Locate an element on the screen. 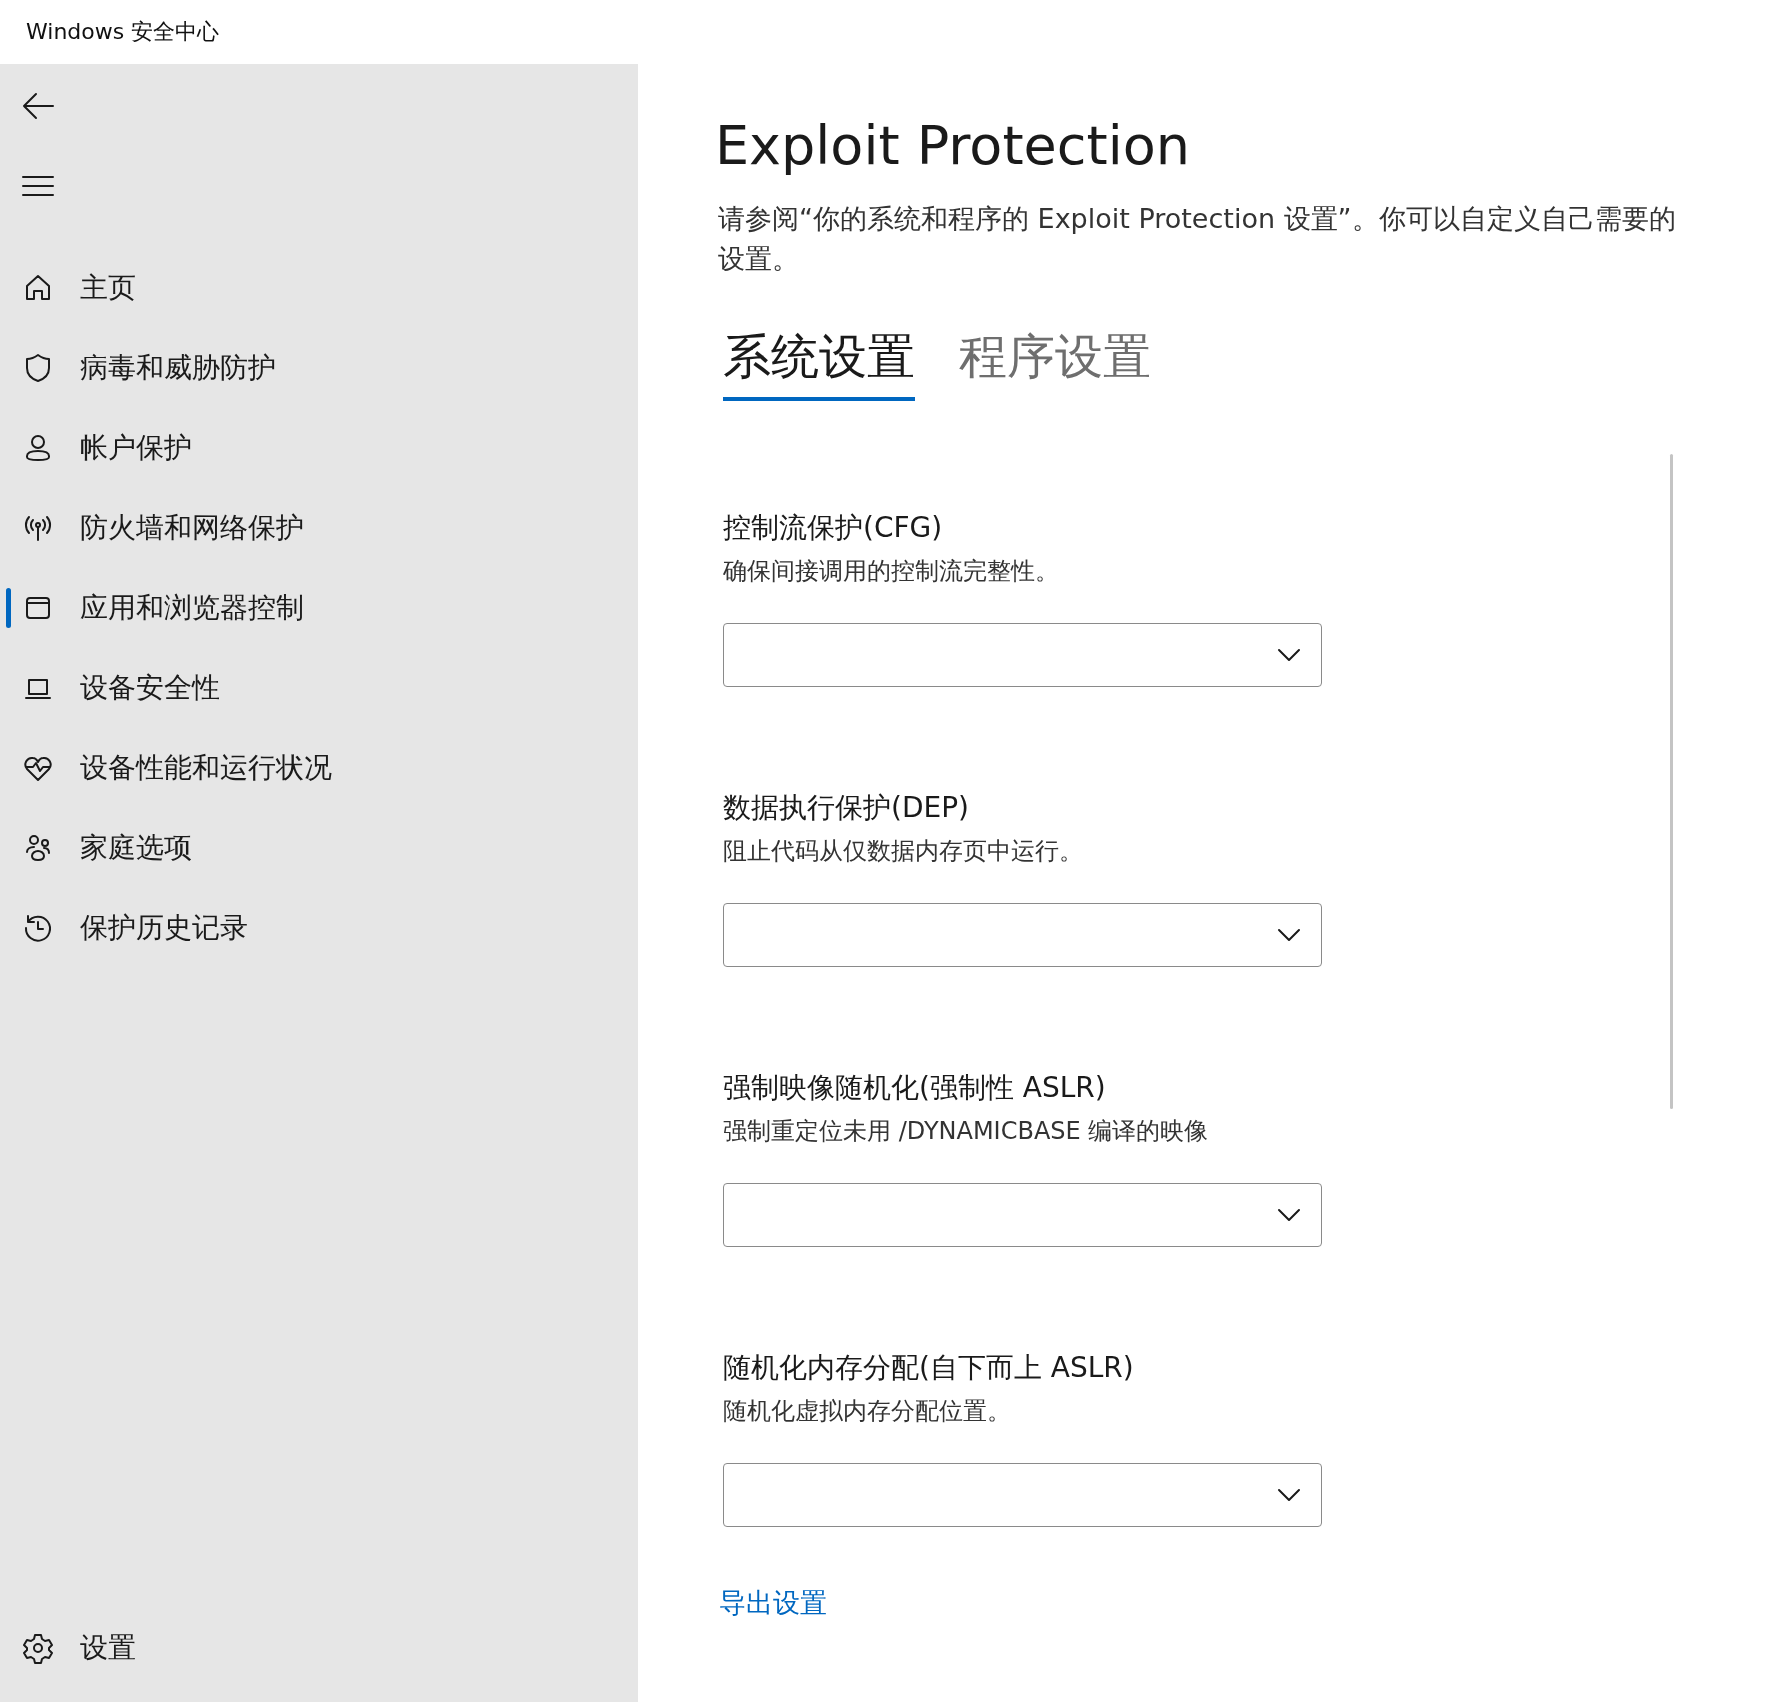 This screenshot has height=1702, width=1771. sidebar-item: 帐户保护 is located at coordinates (319, 448).